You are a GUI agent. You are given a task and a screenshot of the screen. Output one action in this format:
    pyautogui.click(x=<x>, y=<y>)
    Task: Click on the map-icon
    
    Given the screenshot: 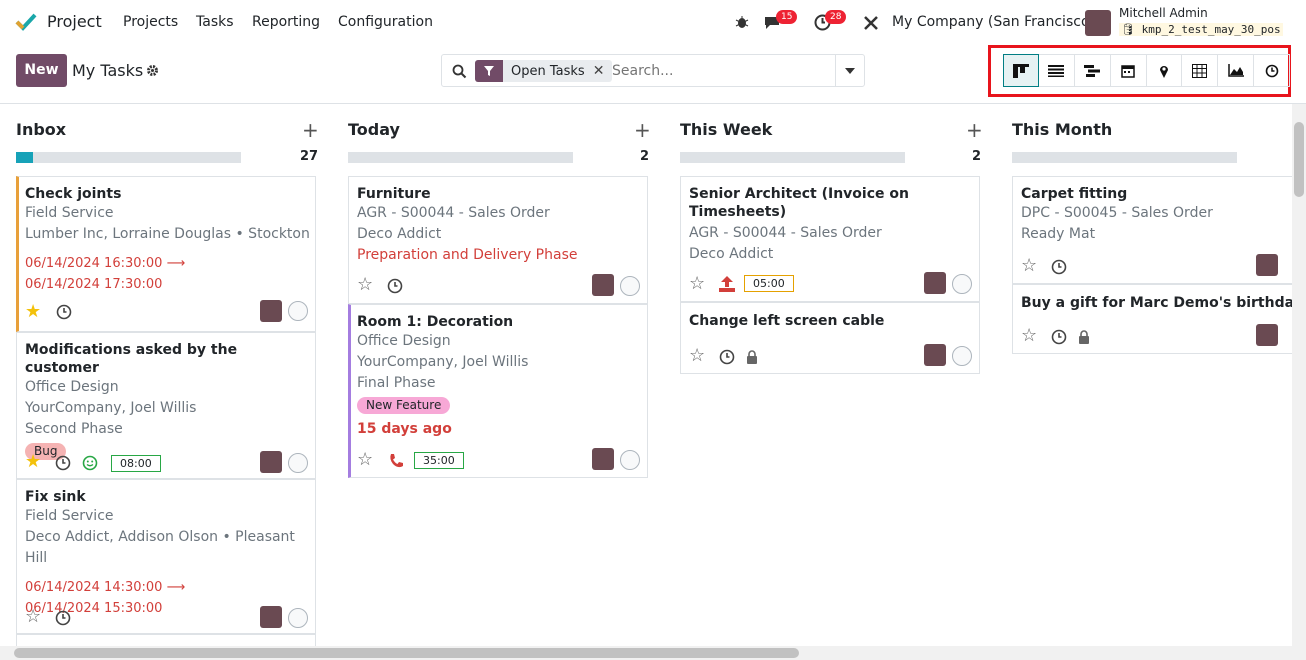 What is the action you would take?
    pyautogui.click(x=1163, y=71)
    